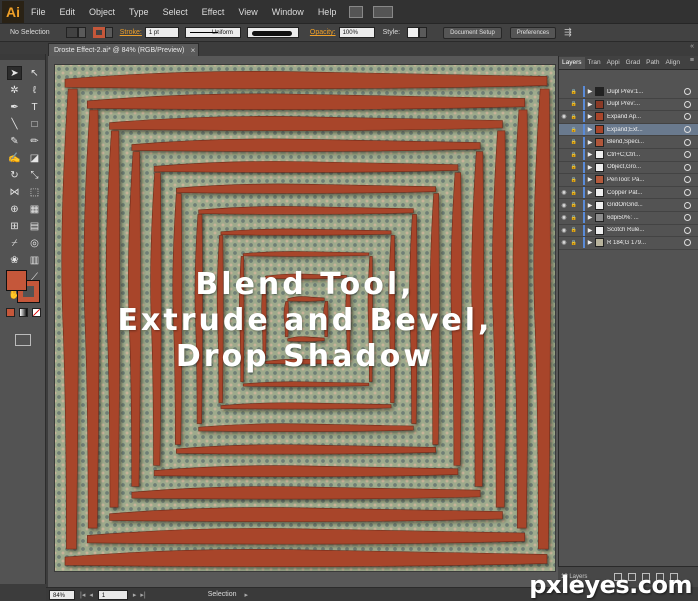 The width and height of the screenshot is (698, 601). I want to click on gradient-tool-icon: ▤, so click(34, 226).